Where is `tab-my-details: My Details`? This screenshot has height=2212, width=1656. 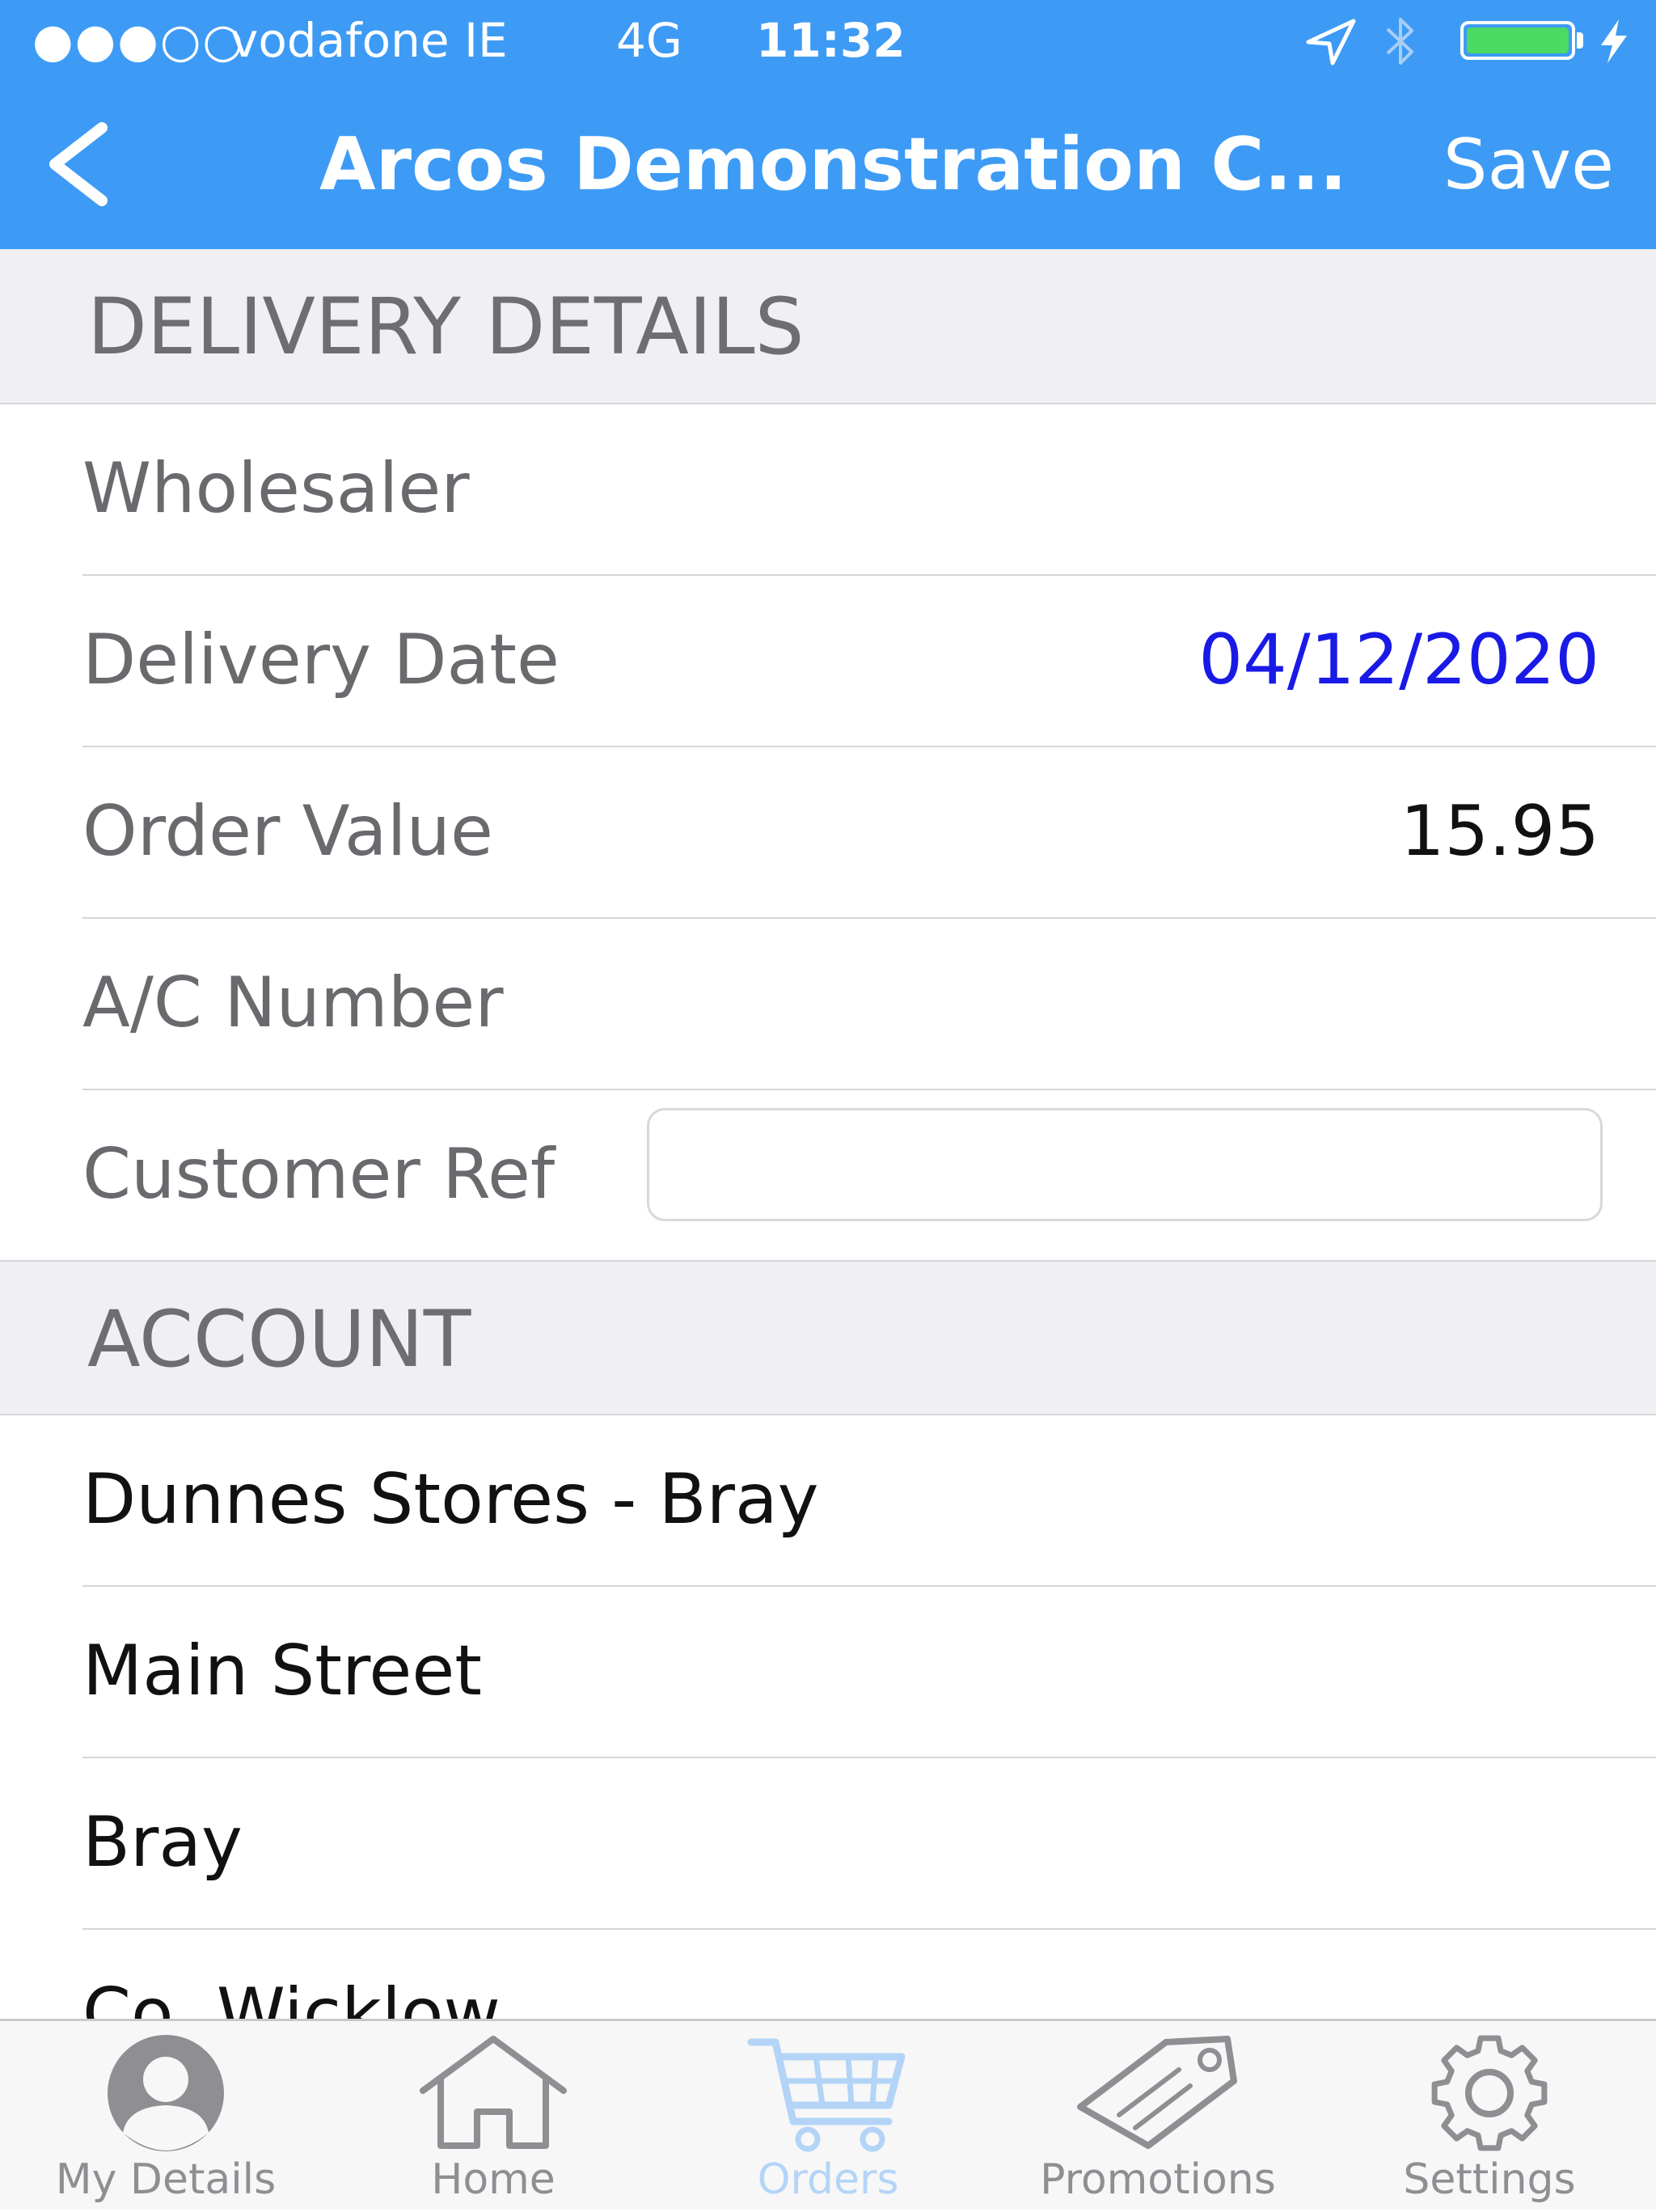 tab-my-details: My Details is located at coordinates (165, 2116).